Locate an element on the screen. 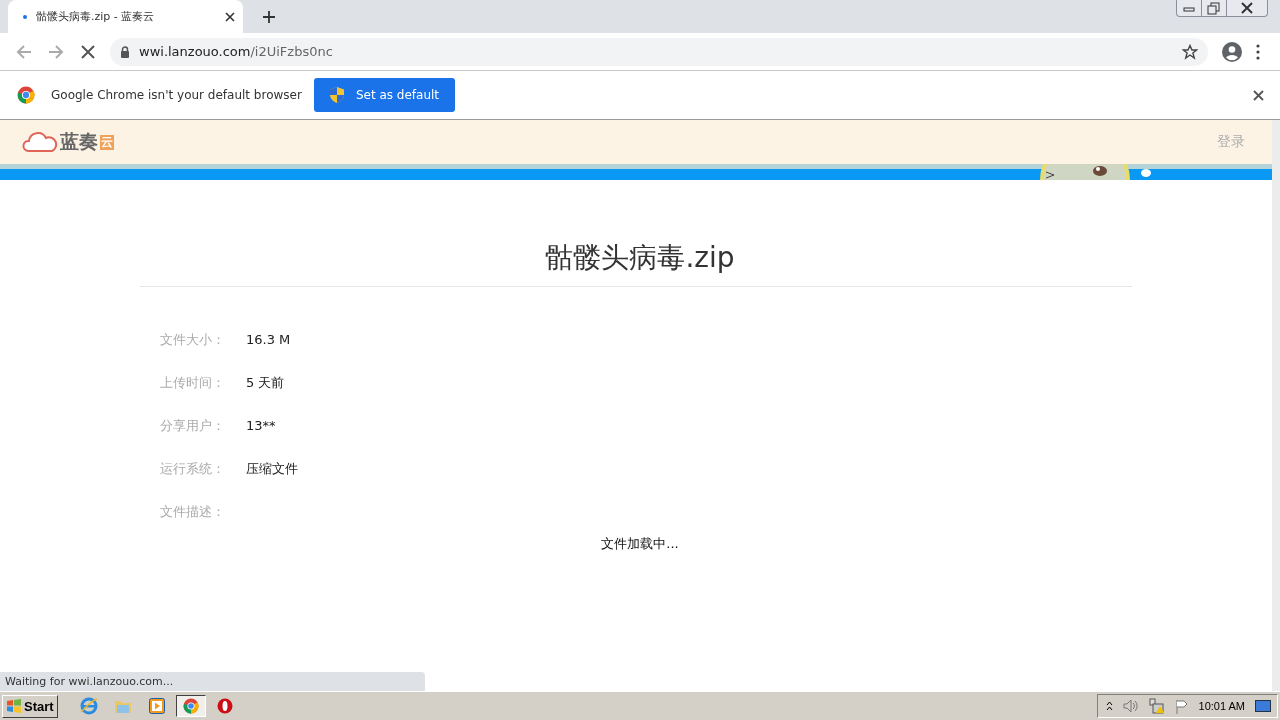  logo-badge: 云 is located at coordinates (107, 142).